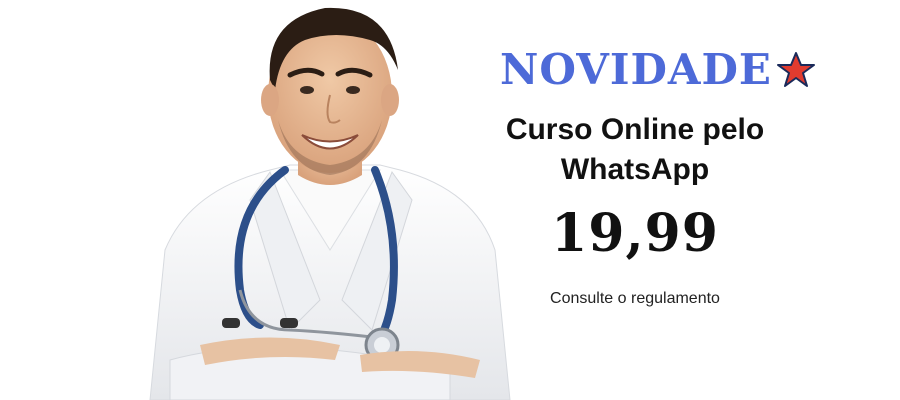  Describe the element at coordinates (635, 150) in the screenshot. I see `course-title: Curso Online pelo WhatsApp` at that location.